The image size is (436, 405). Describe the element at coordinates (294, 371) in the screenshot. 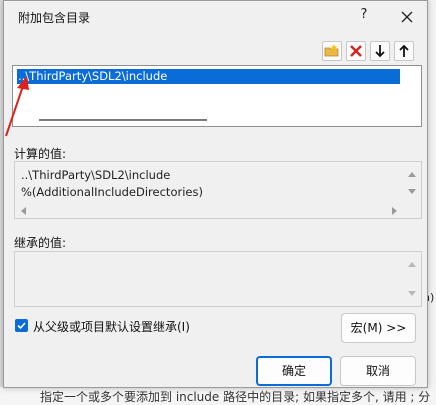

I see `ok-button: 确定` at that location.